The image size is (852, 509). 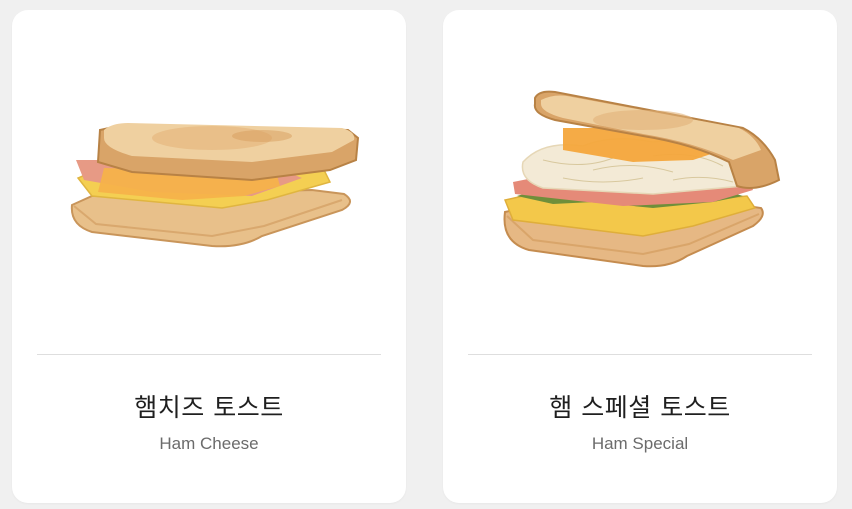 What do you see at coordinates (642, 179) in the screenshot?
I see `ham-special-toast-illustration` at bounding box center [642, 179].